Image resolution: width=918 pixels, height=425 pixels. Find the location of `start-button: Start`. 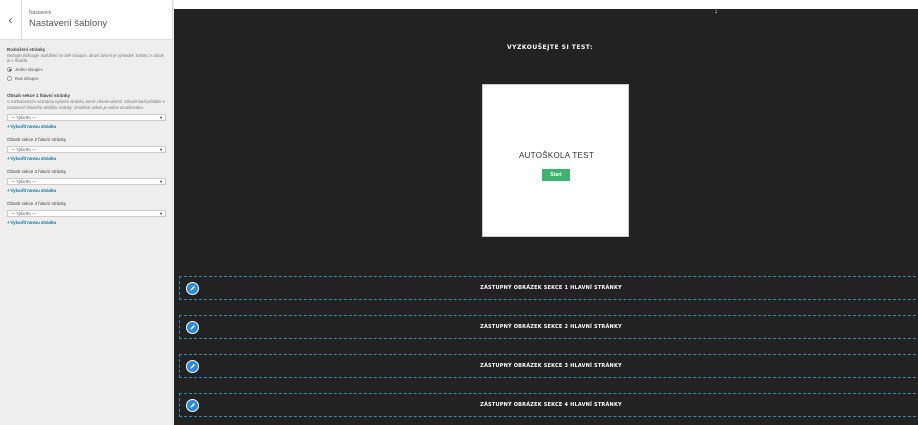

start-button: Start is located at coordinates (556, 175).